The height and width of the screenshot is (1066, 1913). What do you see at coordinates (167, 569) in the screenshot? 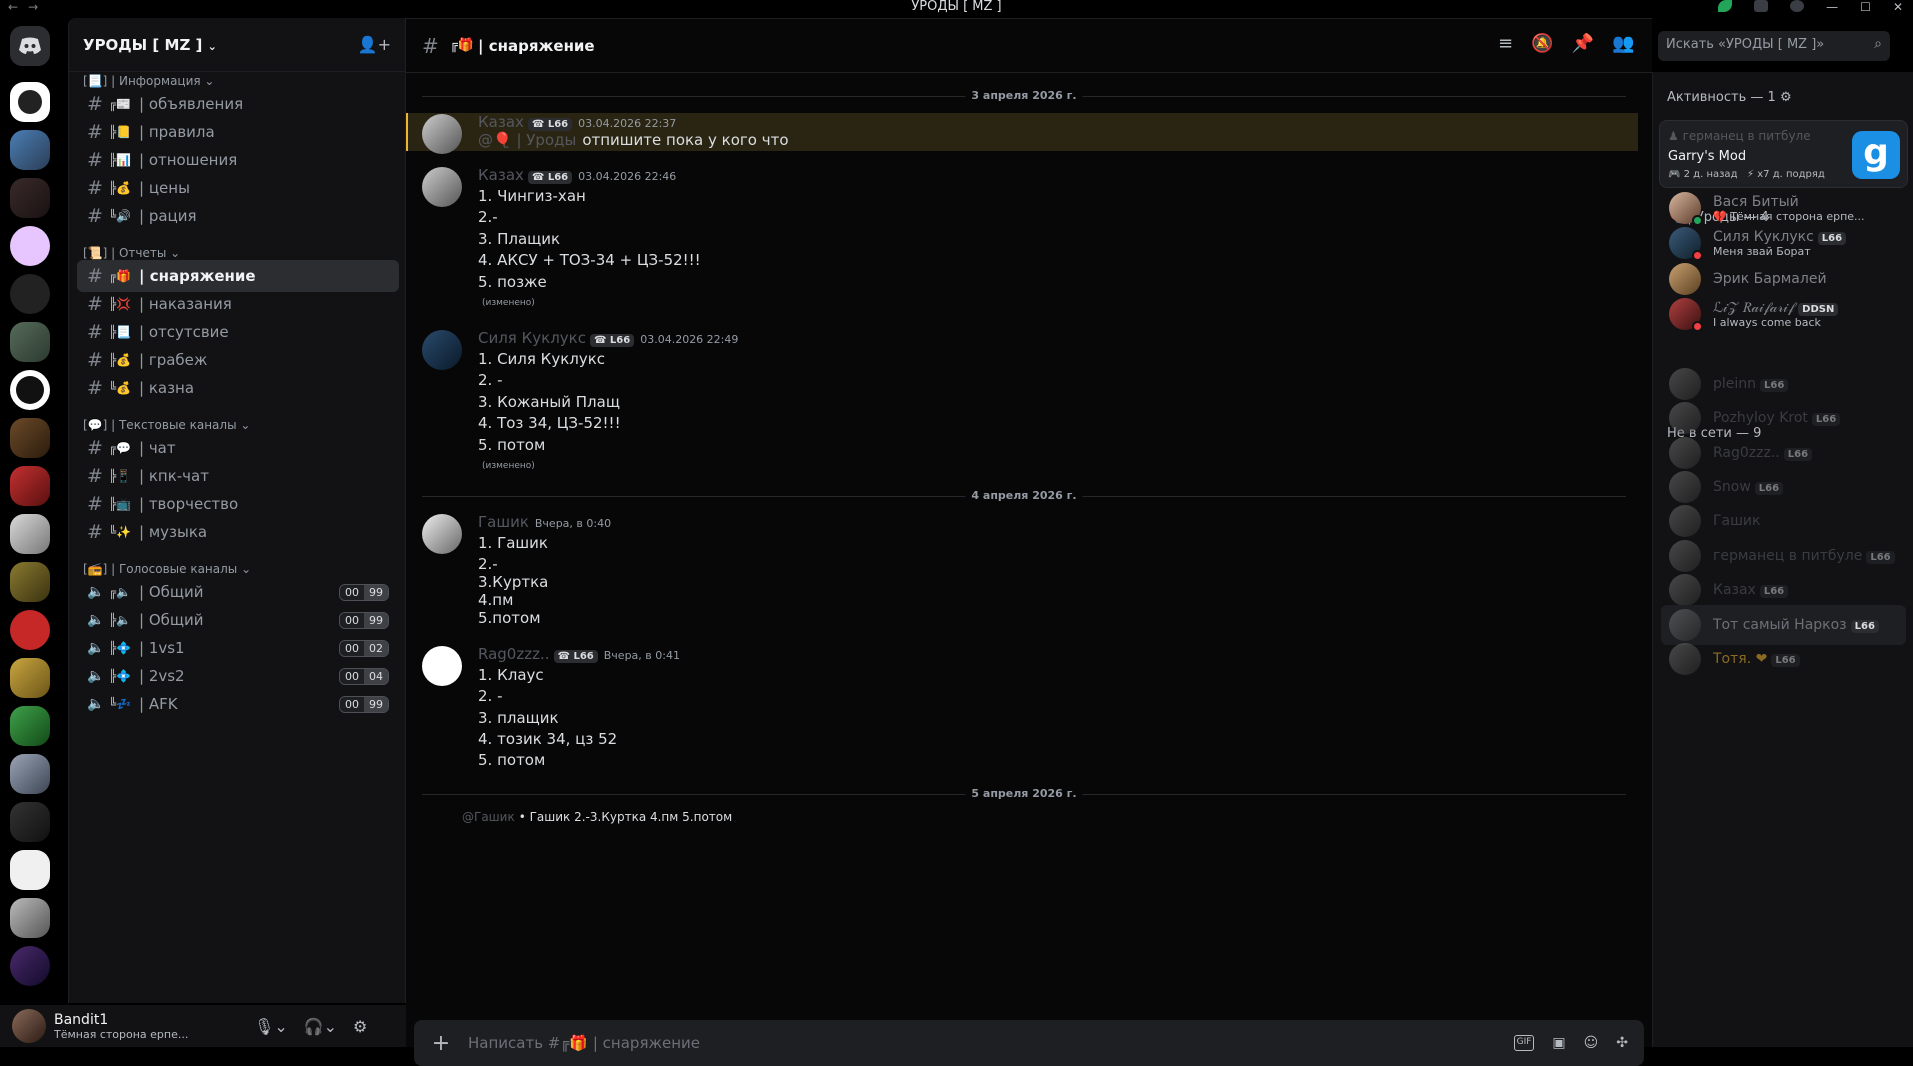
I see `channel-category: [📻] | Голосовые каналы ⌄` at bounding box center [167, 569].